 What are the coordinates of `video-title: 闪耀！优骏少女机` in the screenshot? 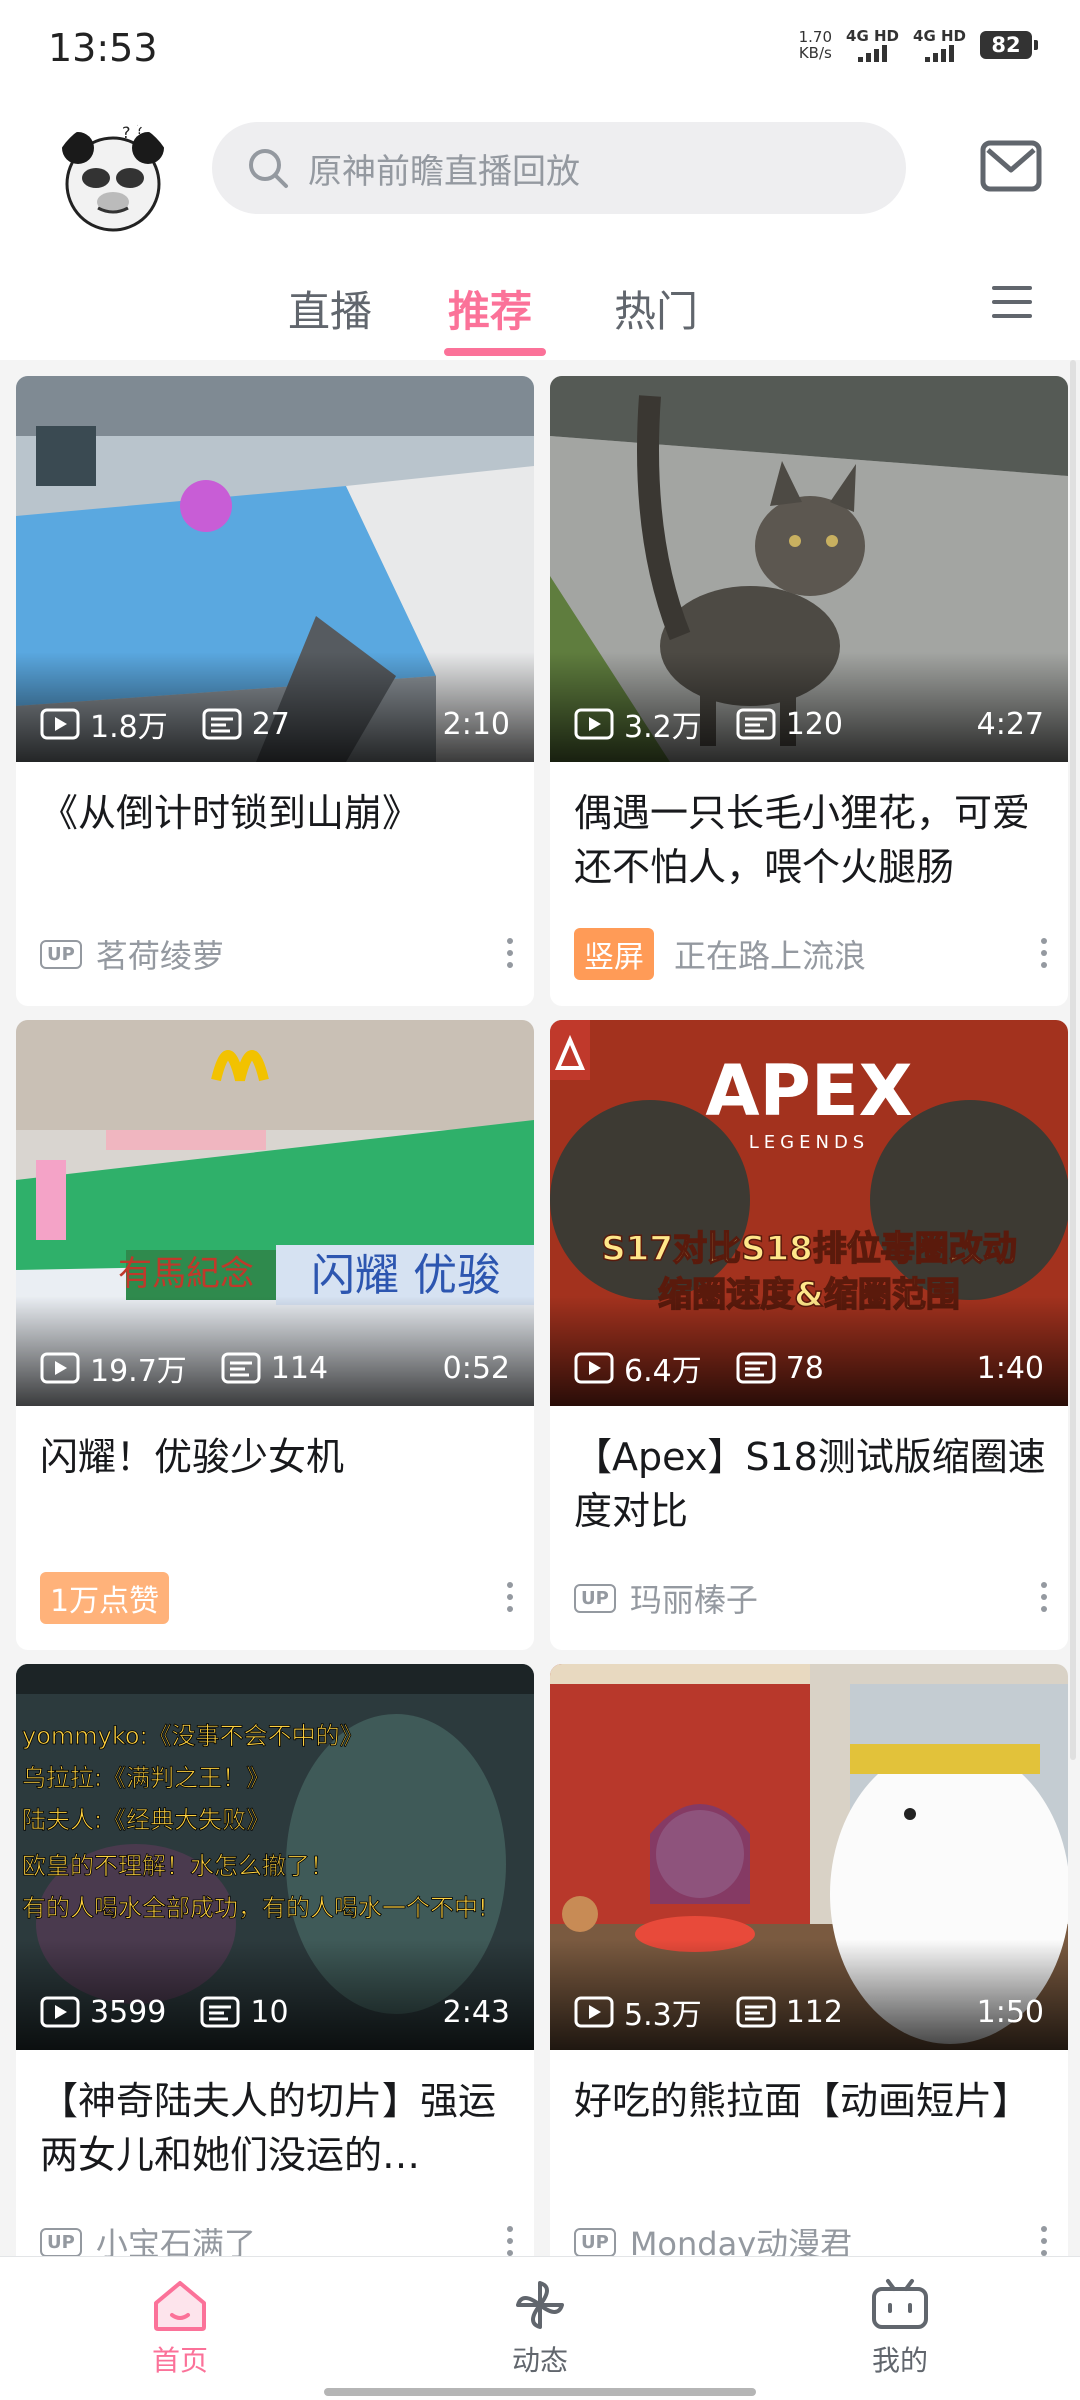 It's located at (278, 1457).